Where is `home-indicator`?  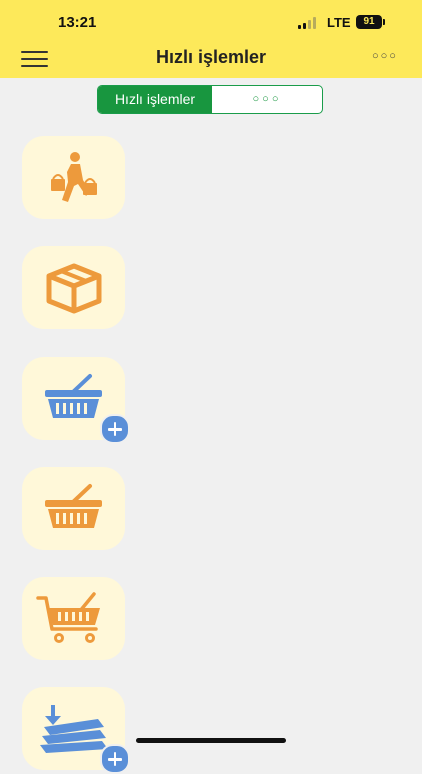 home-indicator is located at coordinates (211, 740).